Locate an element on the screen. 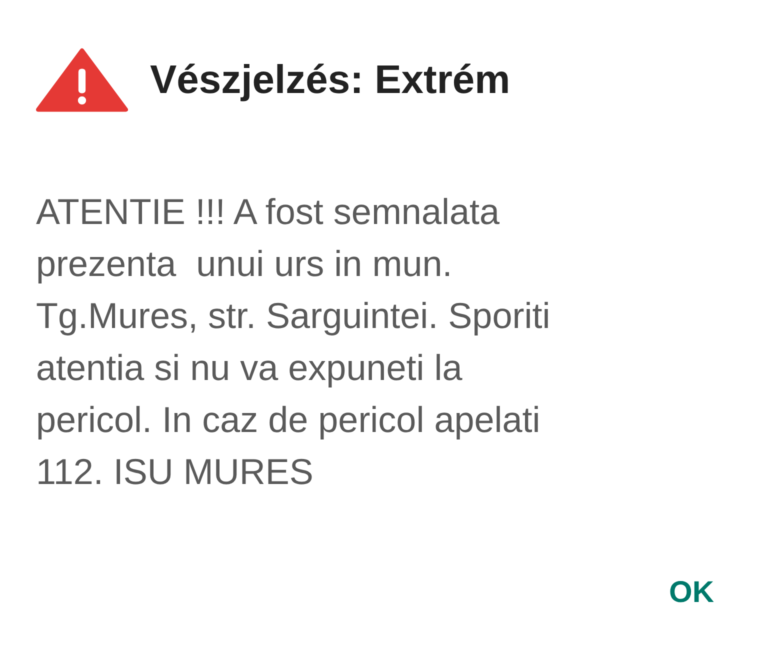 This screenshot has width=760, height=672. dialog-title: Vészjelzés: Extrém is located at coordinates (330, 80).